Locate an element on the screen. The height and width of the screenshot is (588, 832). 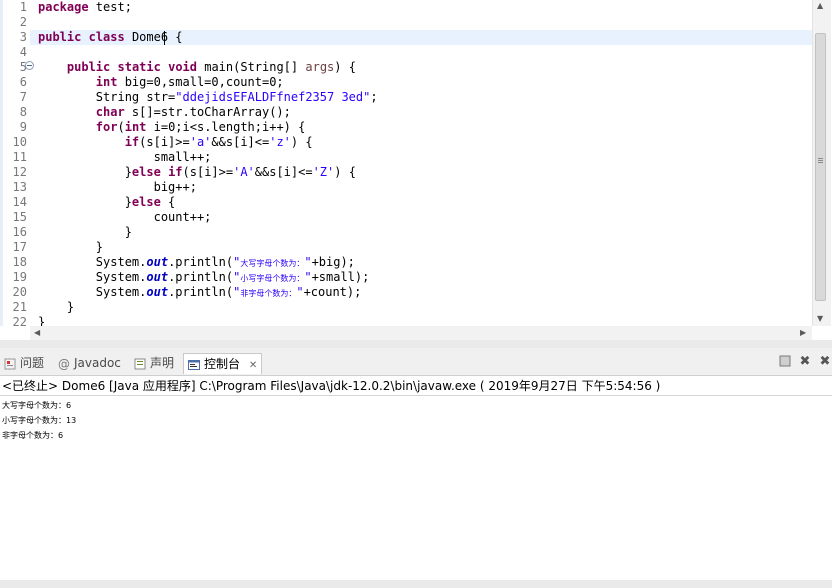
code-token: +count); is located at coordinates (332, 292).